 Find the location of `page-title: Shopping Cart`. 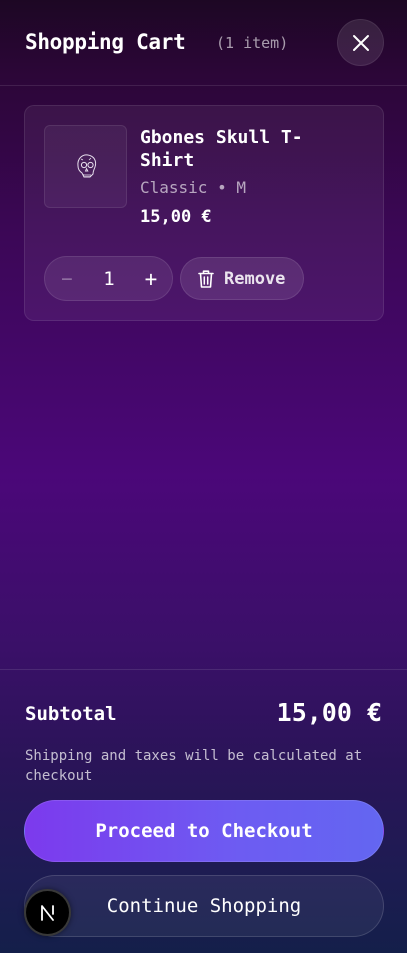

page-title: Shopping Cart is located at coordinates (105, 42).